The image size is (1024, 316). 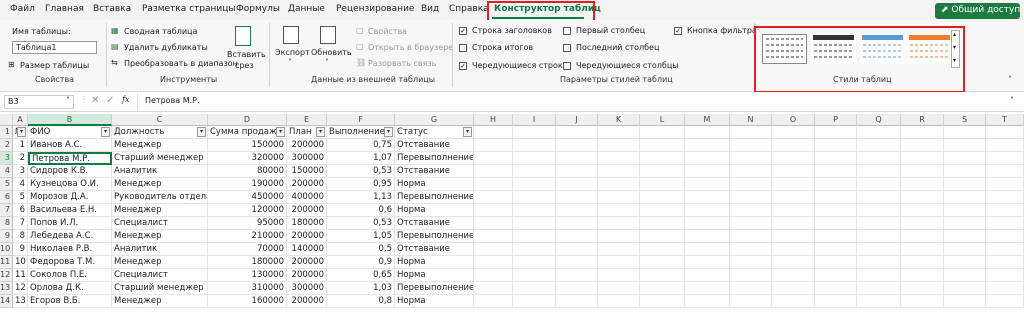 What do you see at coordinates (361, 210) in the screenshot?
I see `table-cell: 0,6` at bounding box center [361, 210].